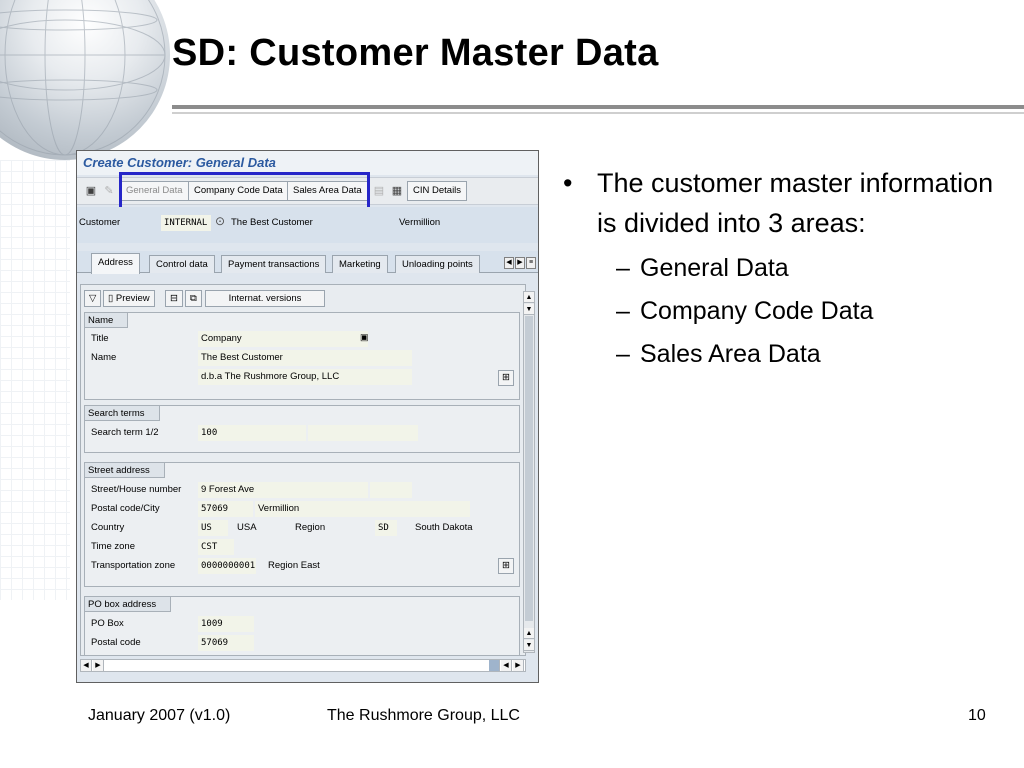 The height and width of the screenshot is (768, 1024). What do you see at coordinates (730, 354) in the screenshot?
I see `sub-bullet-label: Sales Area Data` at bounding box center [730, 354].